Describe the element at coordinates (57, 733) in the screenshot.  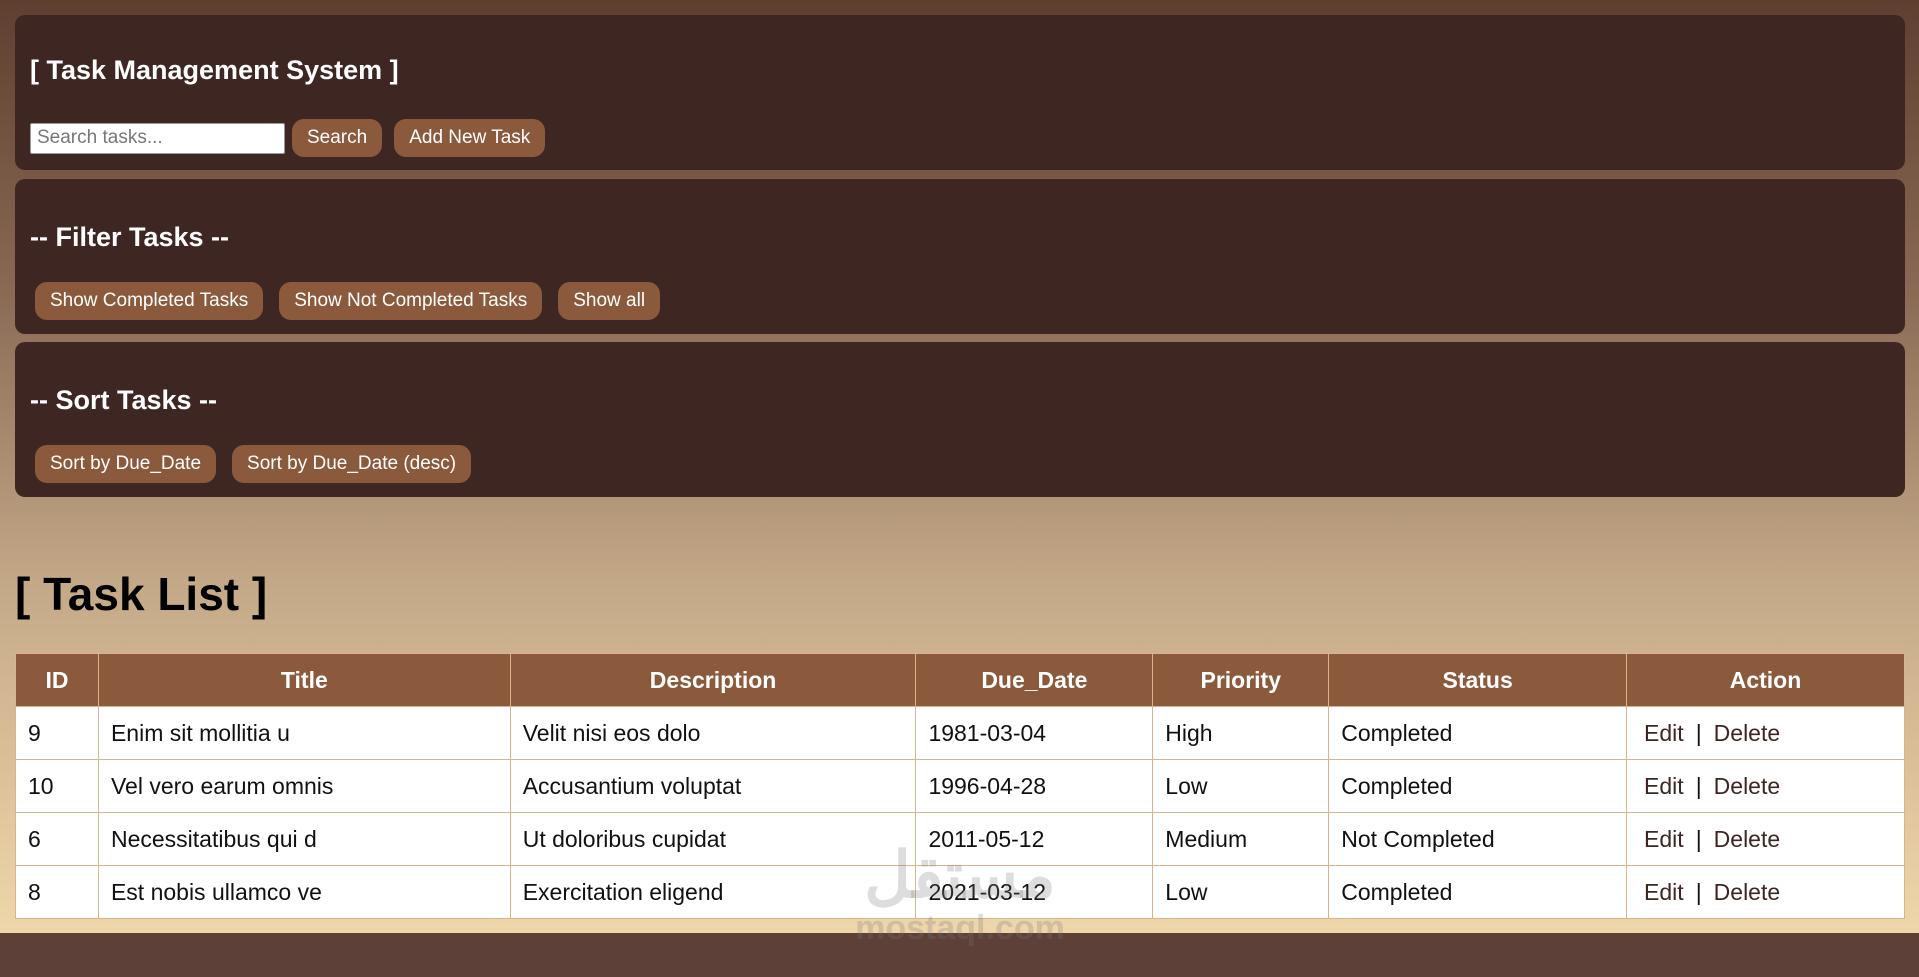
I see `cell-id: 9` at that location.